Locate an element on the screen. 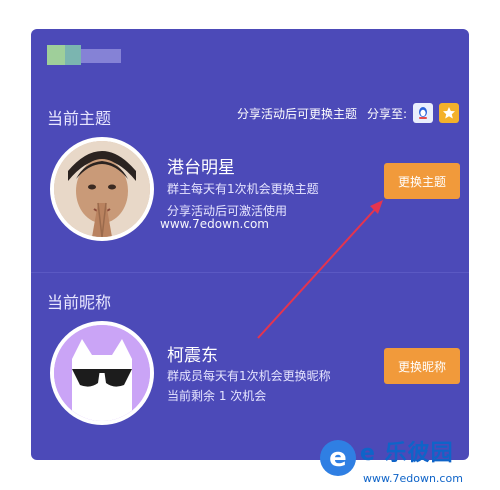 This screenshot has height=490, width=500. site-logo-icon: e is located at coordinates (338, 458).